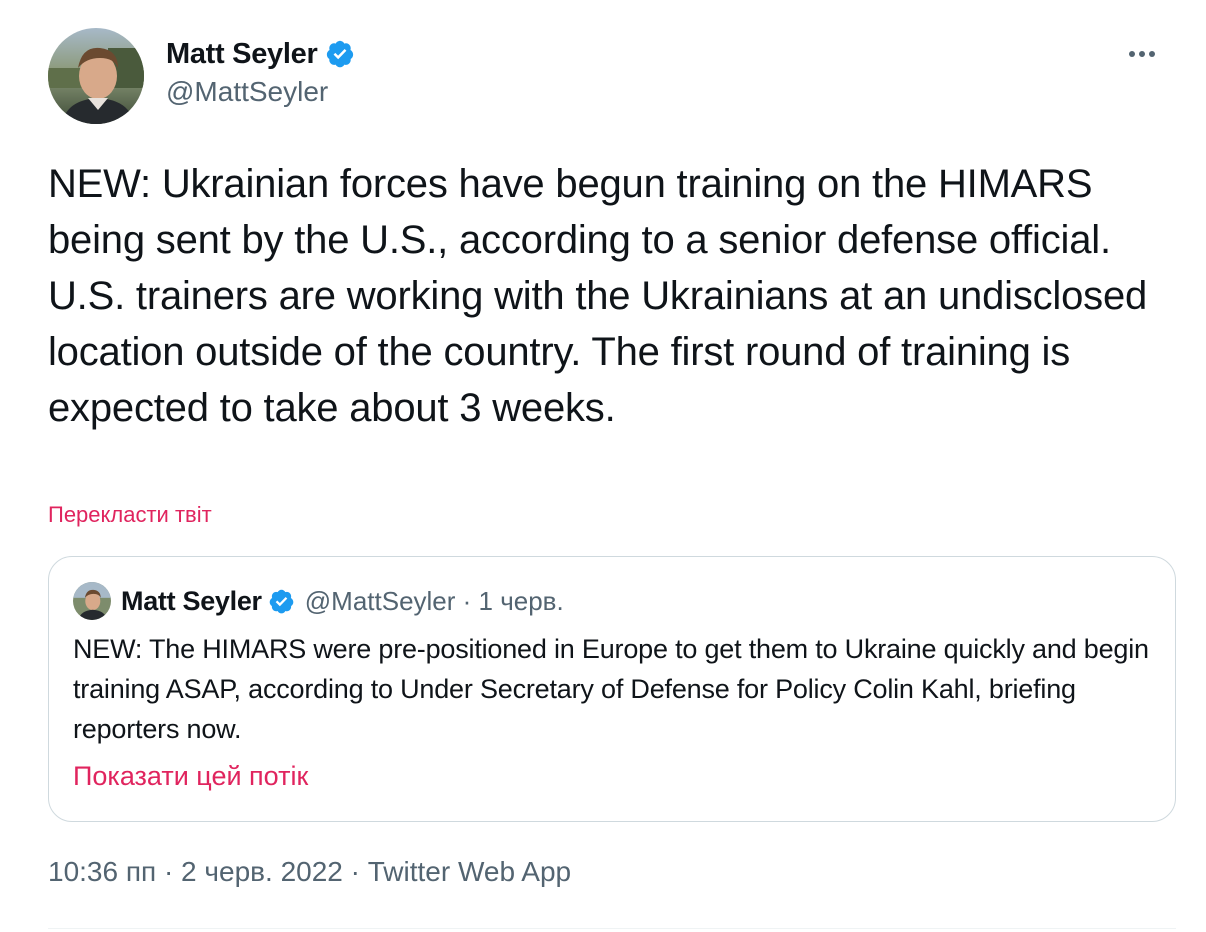  I want to click on quoted-avatar, so click(92, 601).